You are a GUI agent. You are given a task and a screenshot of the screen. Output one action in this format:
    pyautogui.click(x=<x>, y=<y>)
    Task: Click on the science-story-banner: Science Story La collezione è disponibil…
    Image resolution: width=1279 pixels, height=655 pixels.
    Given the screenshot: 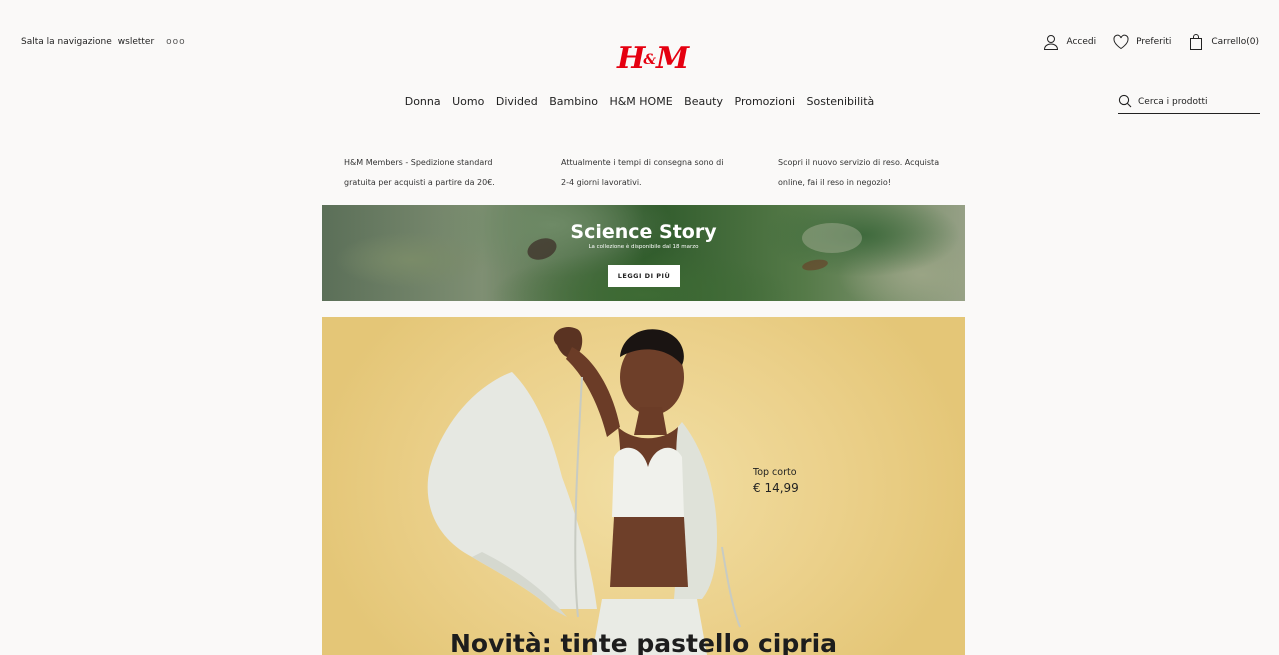 What is the action you would take?
    pyautogui.click(x=643, y=253)
    